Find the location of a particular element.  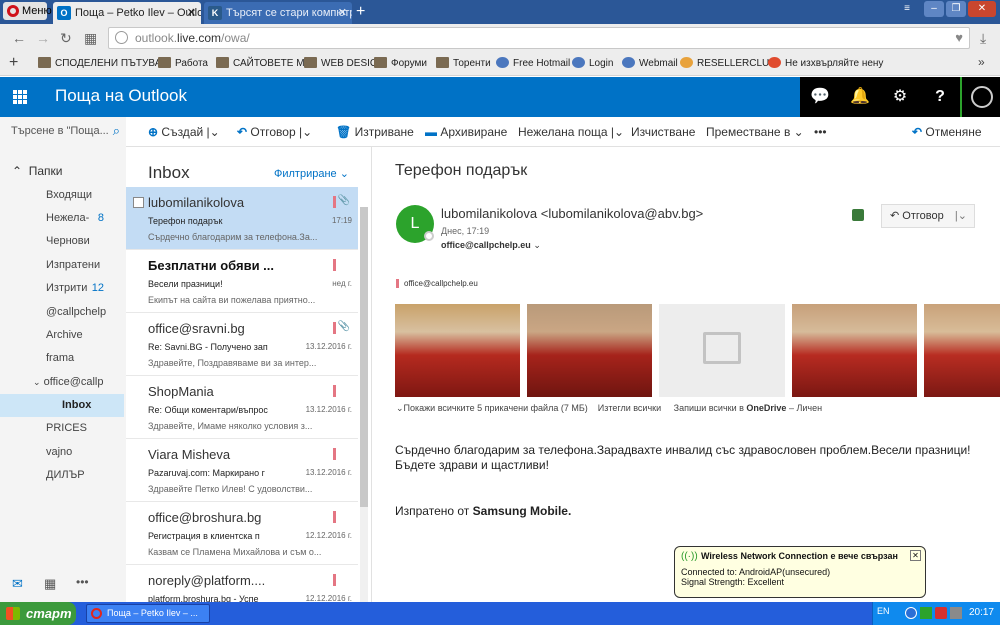

minimize-button: – is located at coordinates (934, 9).